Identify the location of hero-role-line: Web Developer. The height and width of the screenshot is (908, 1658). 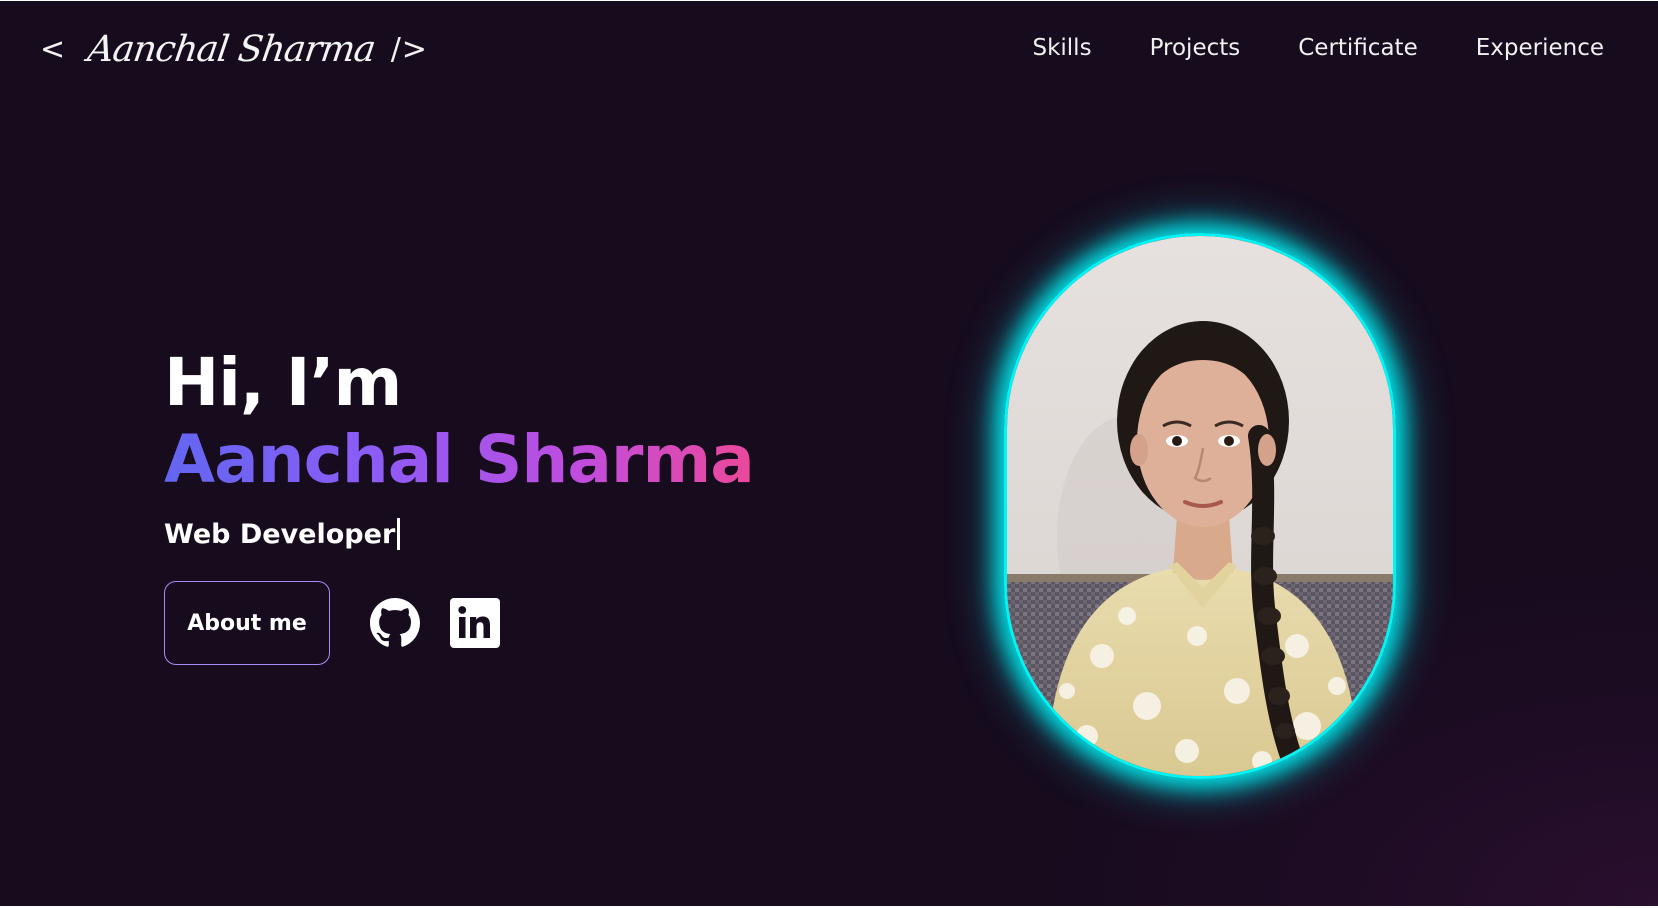
(459, 534).